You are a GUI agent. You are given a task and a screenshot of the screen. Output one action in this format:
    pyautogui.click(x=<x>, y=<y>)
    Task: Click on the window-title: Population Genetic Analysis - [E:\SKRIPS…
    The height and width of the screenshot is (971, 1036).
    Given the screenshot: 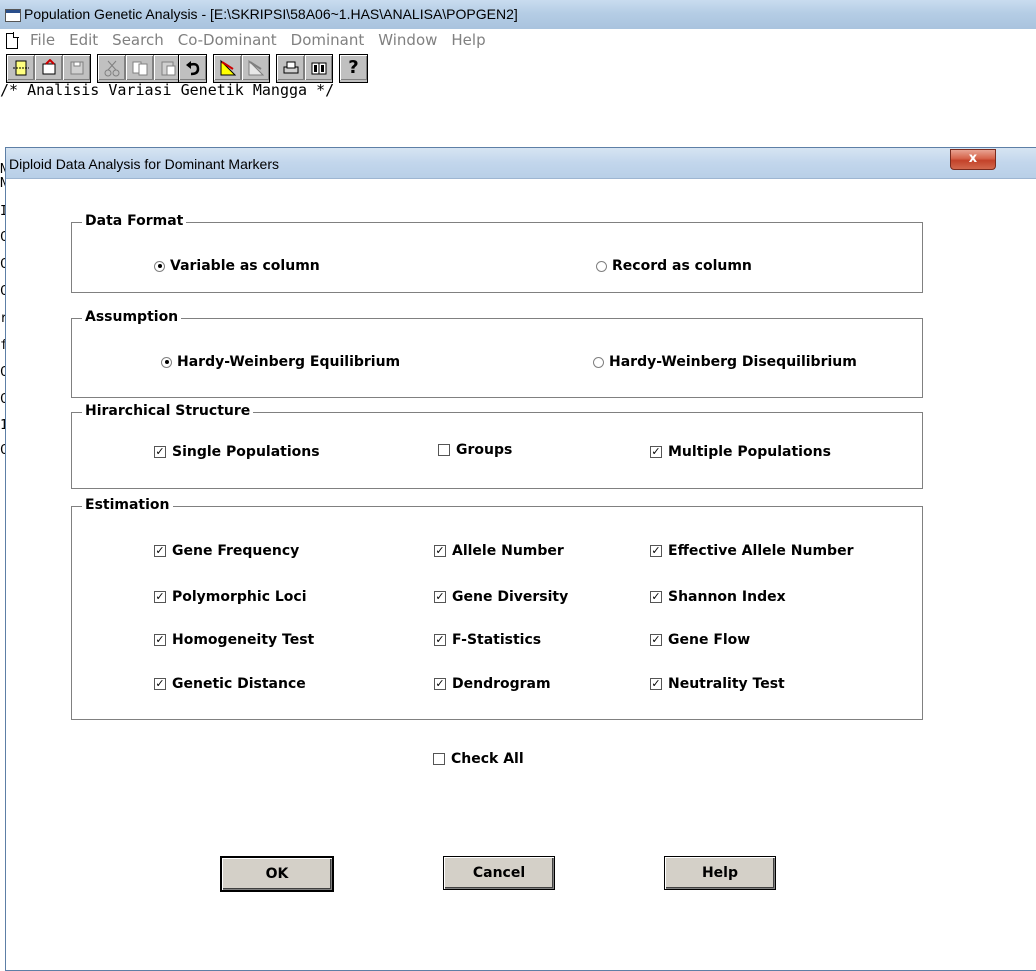 What is the action you would take?
    pyautogui.click(x=271, y=14)
    